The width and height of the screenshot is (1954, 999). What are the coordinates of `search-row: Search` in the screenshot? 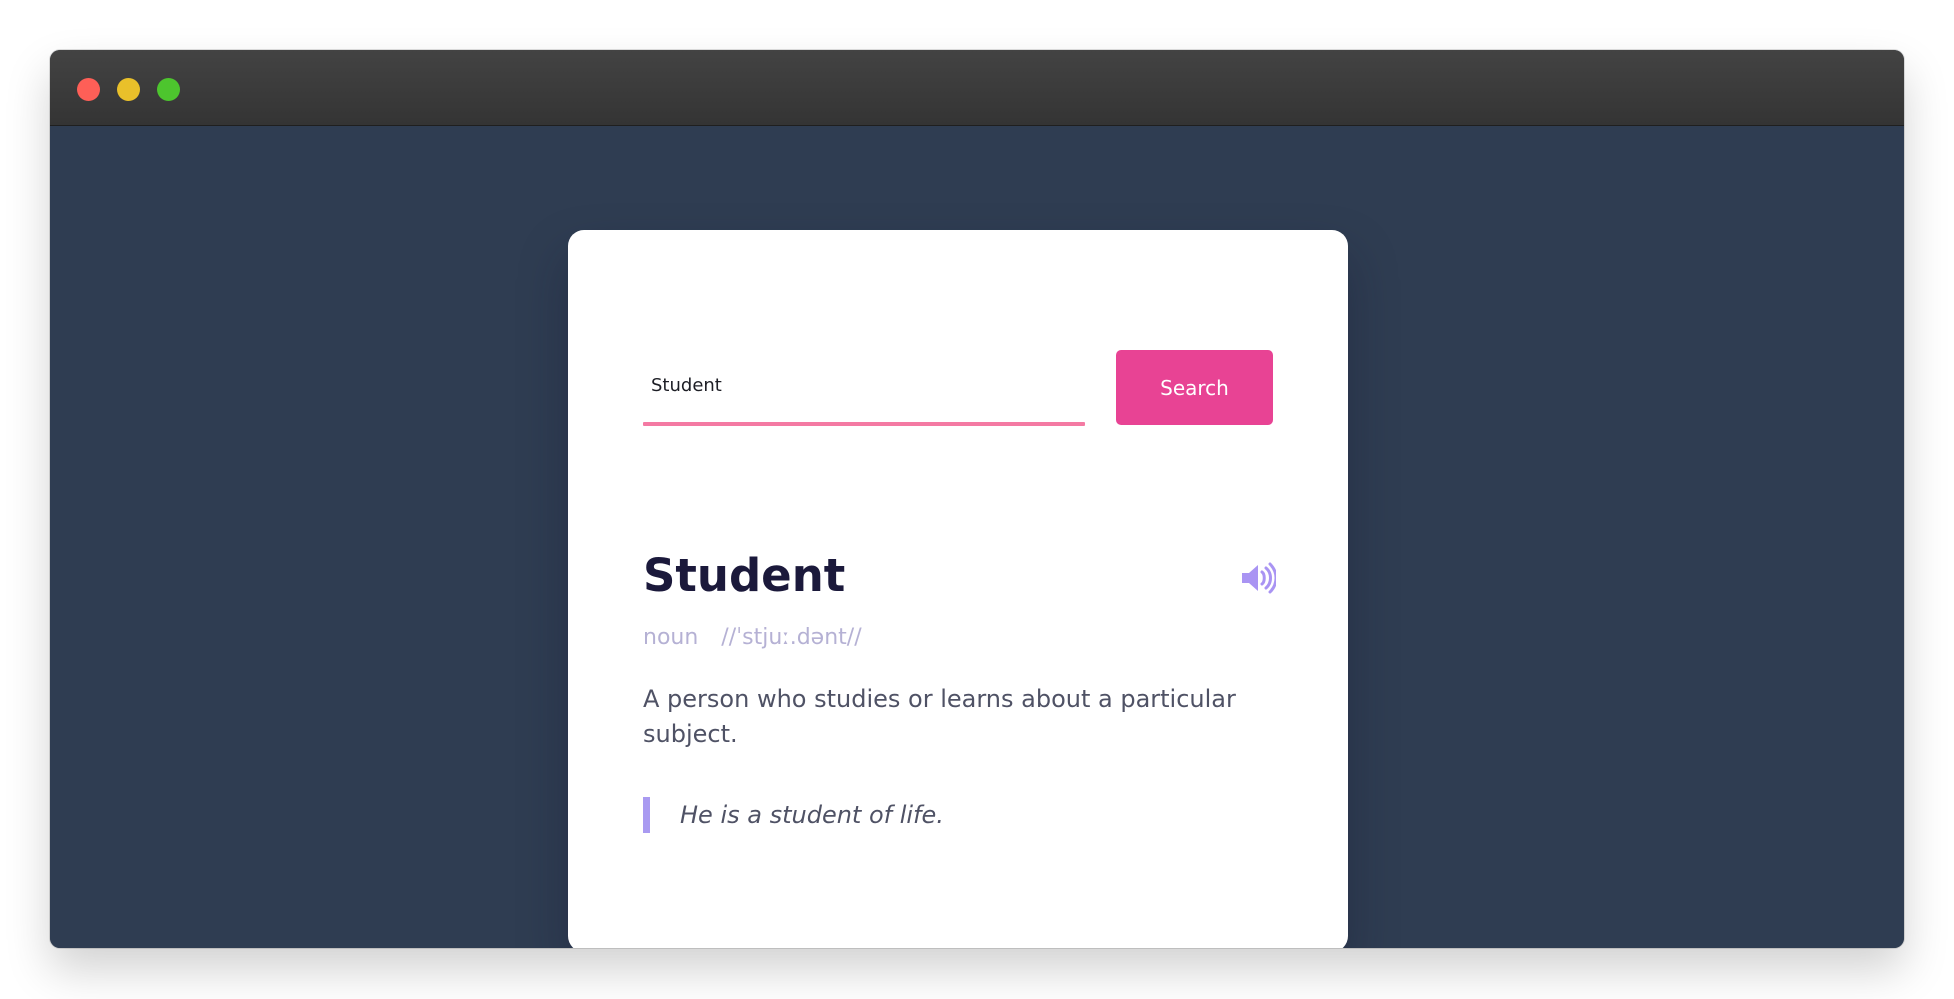 It's located at (958, 388).